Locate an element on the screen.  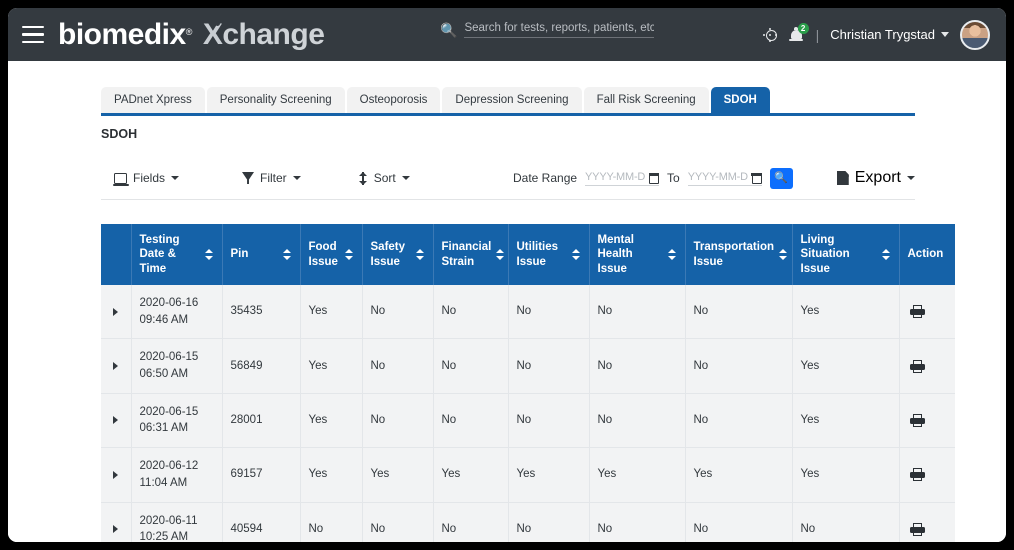
tab-padnet-xpress: PADnet Xpress is located at coordinates (153, 101).